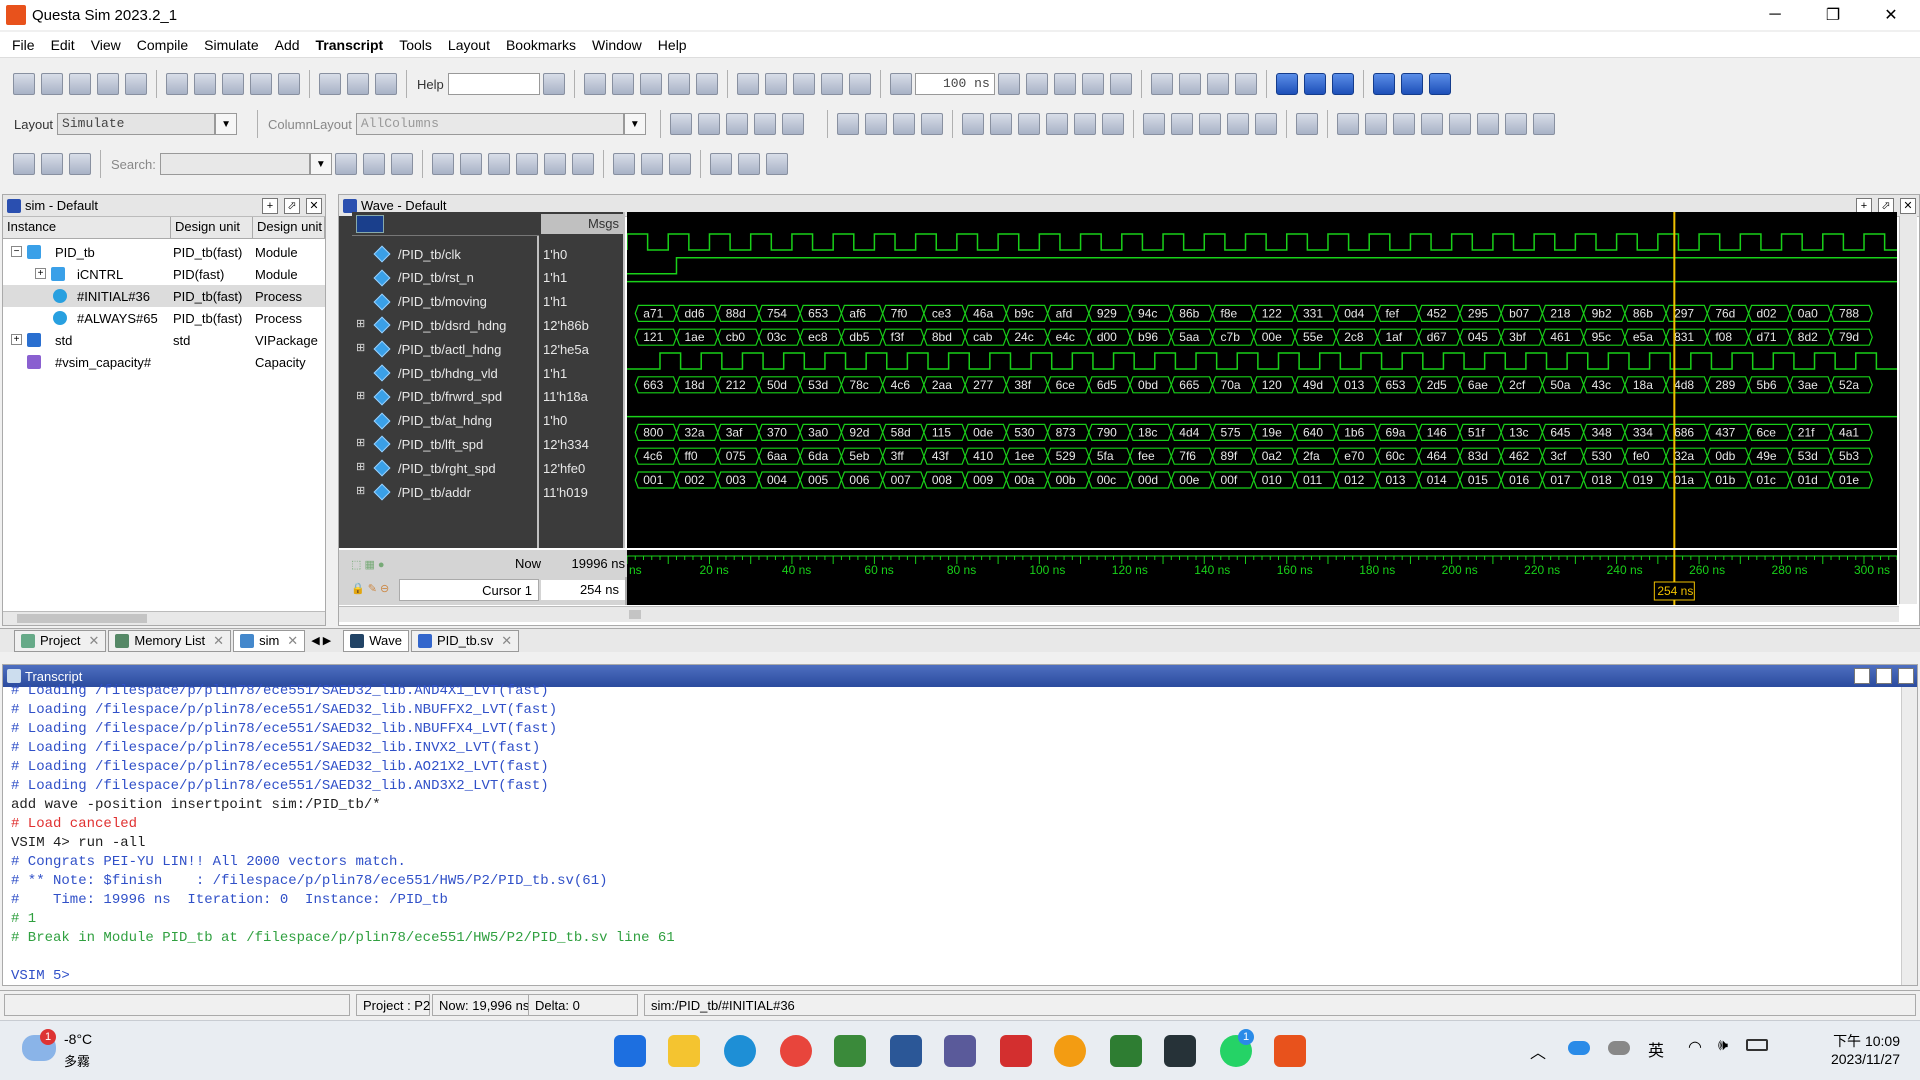  What do you see at coordinates (1000, 124) in the screenshot?
I see `circle-icon` at bounding box center [1000, 124].